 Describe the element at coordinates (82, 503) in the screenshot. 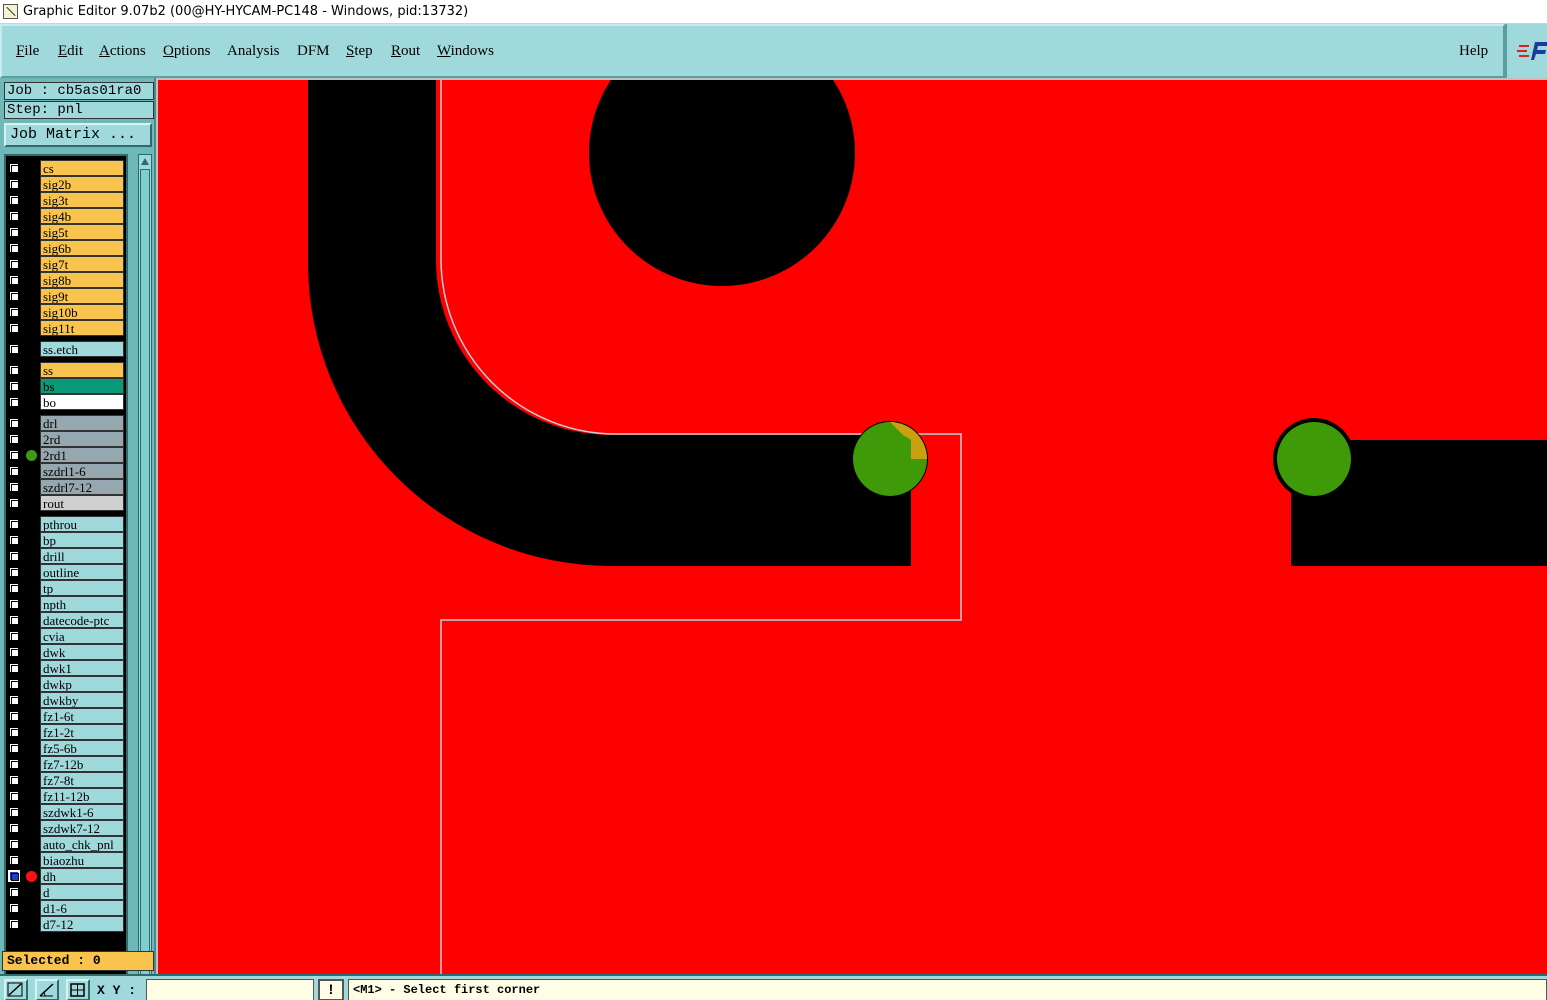

I see `layer-name: rout` at that location.